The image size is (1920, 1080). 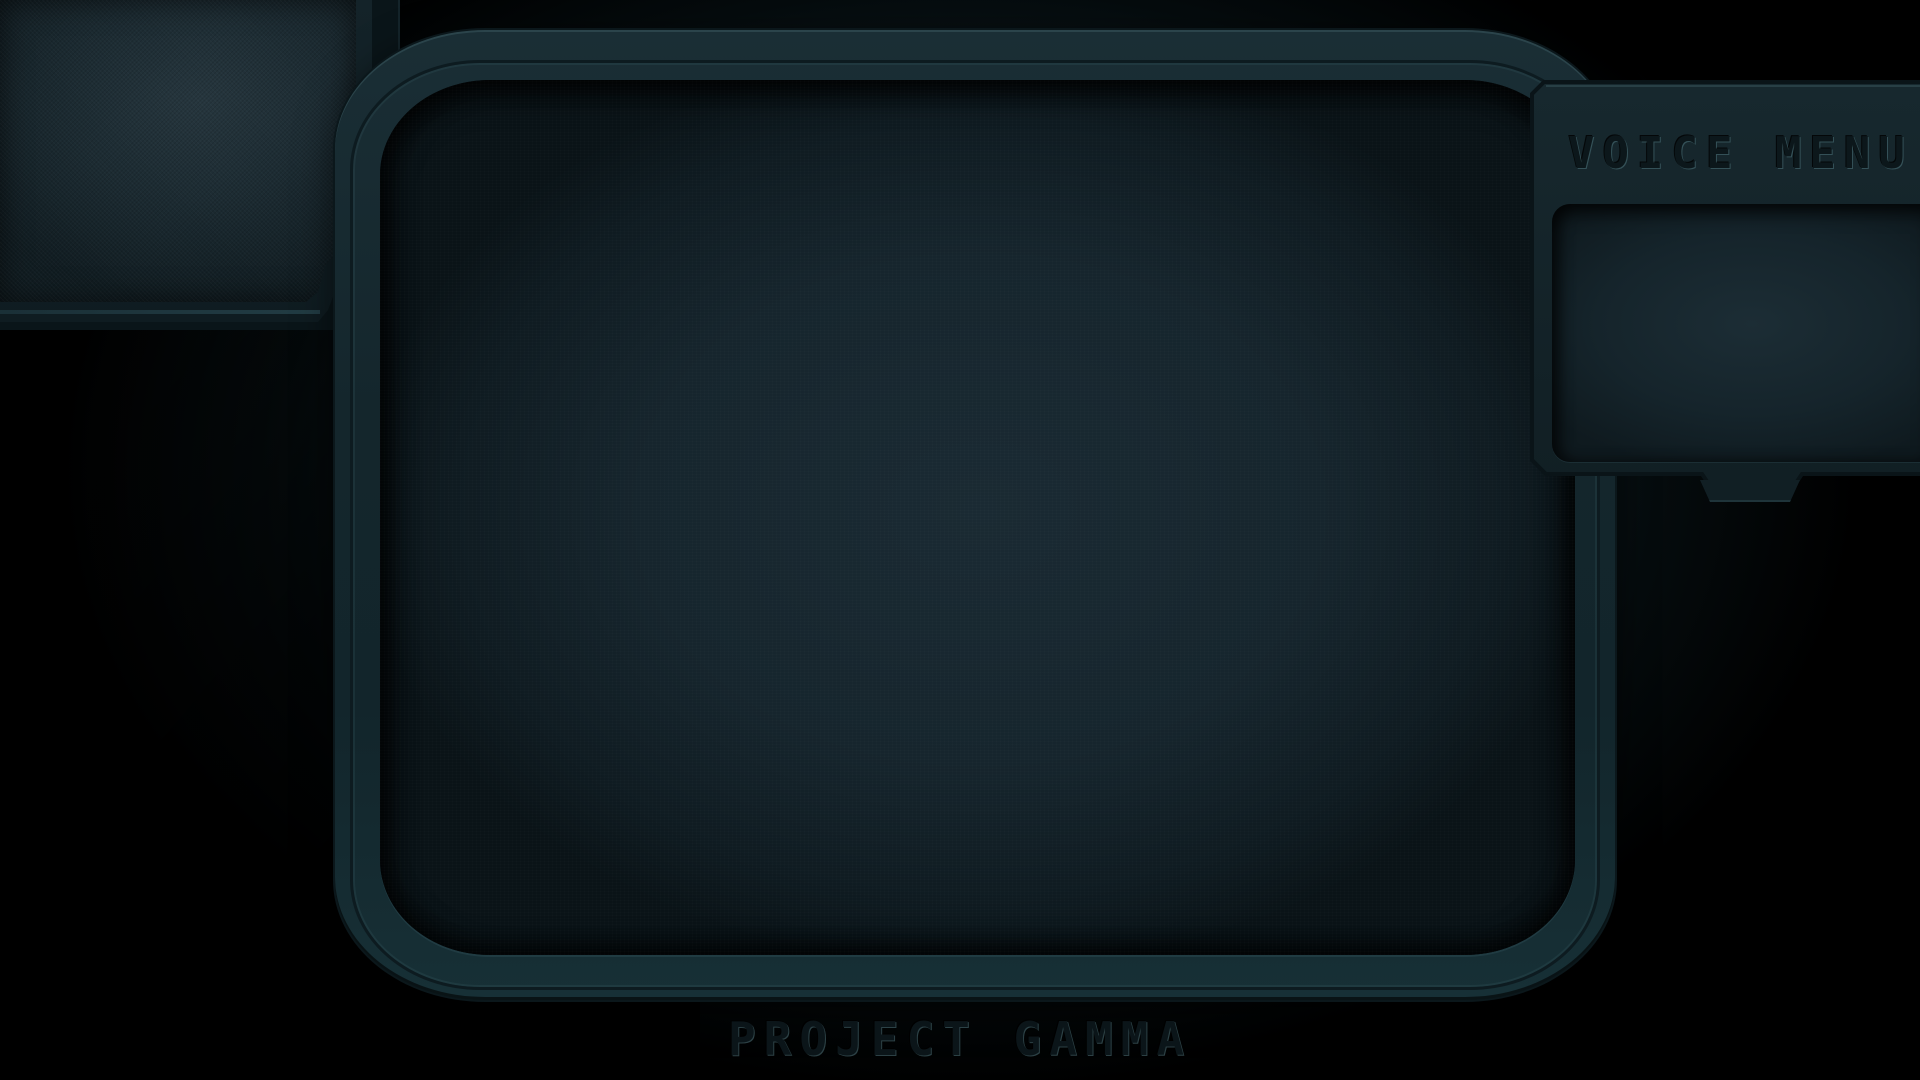 I want to click on project-title: PROJECT GAMMA, so click(x=960, y=1039).